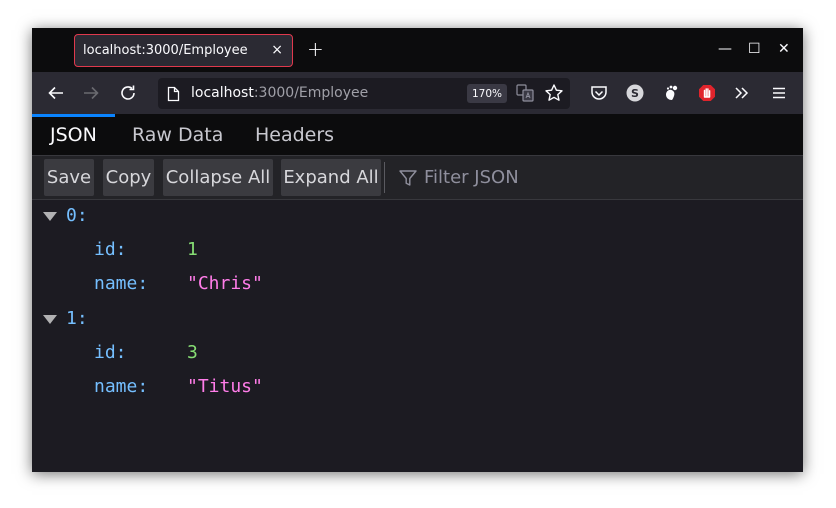 Image resolution: width=836 pixels, height=508 pixels. I want to click on back-arrow-icon, so click(56, 93).